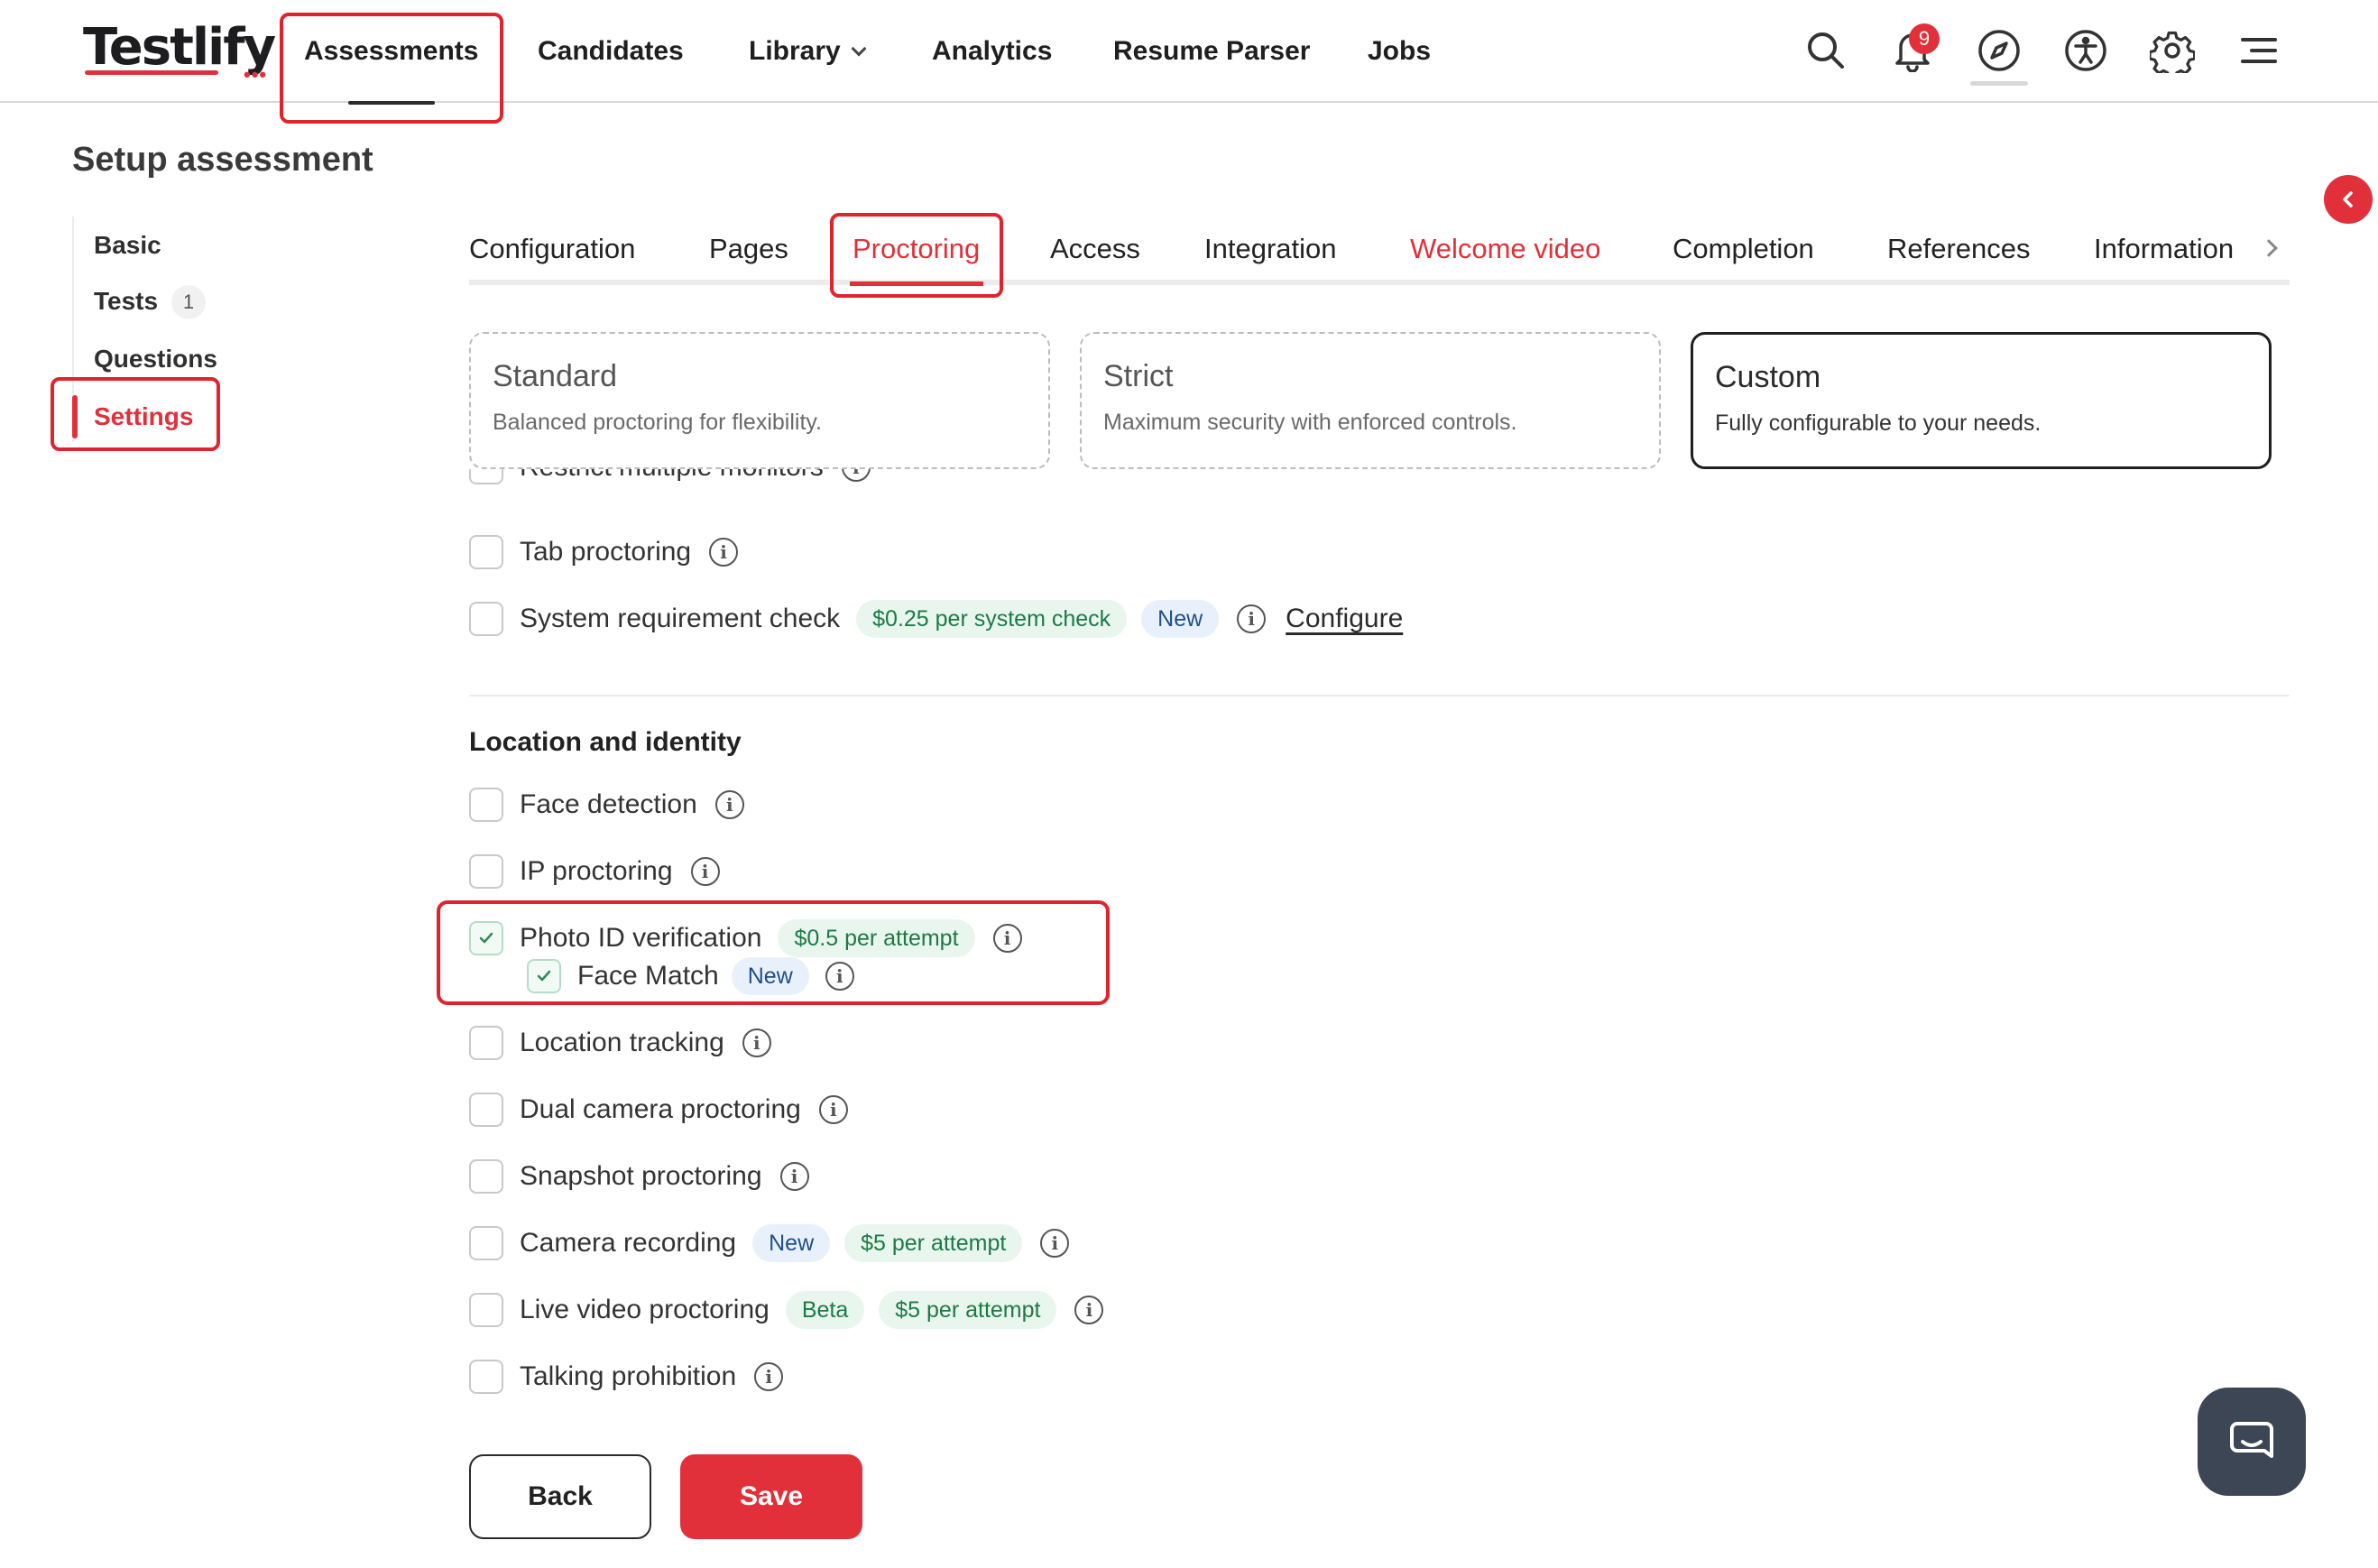 The height and width of the screenshot is (1568, 2378). I want to click on chevron-left-icon, so click(2348, 199).